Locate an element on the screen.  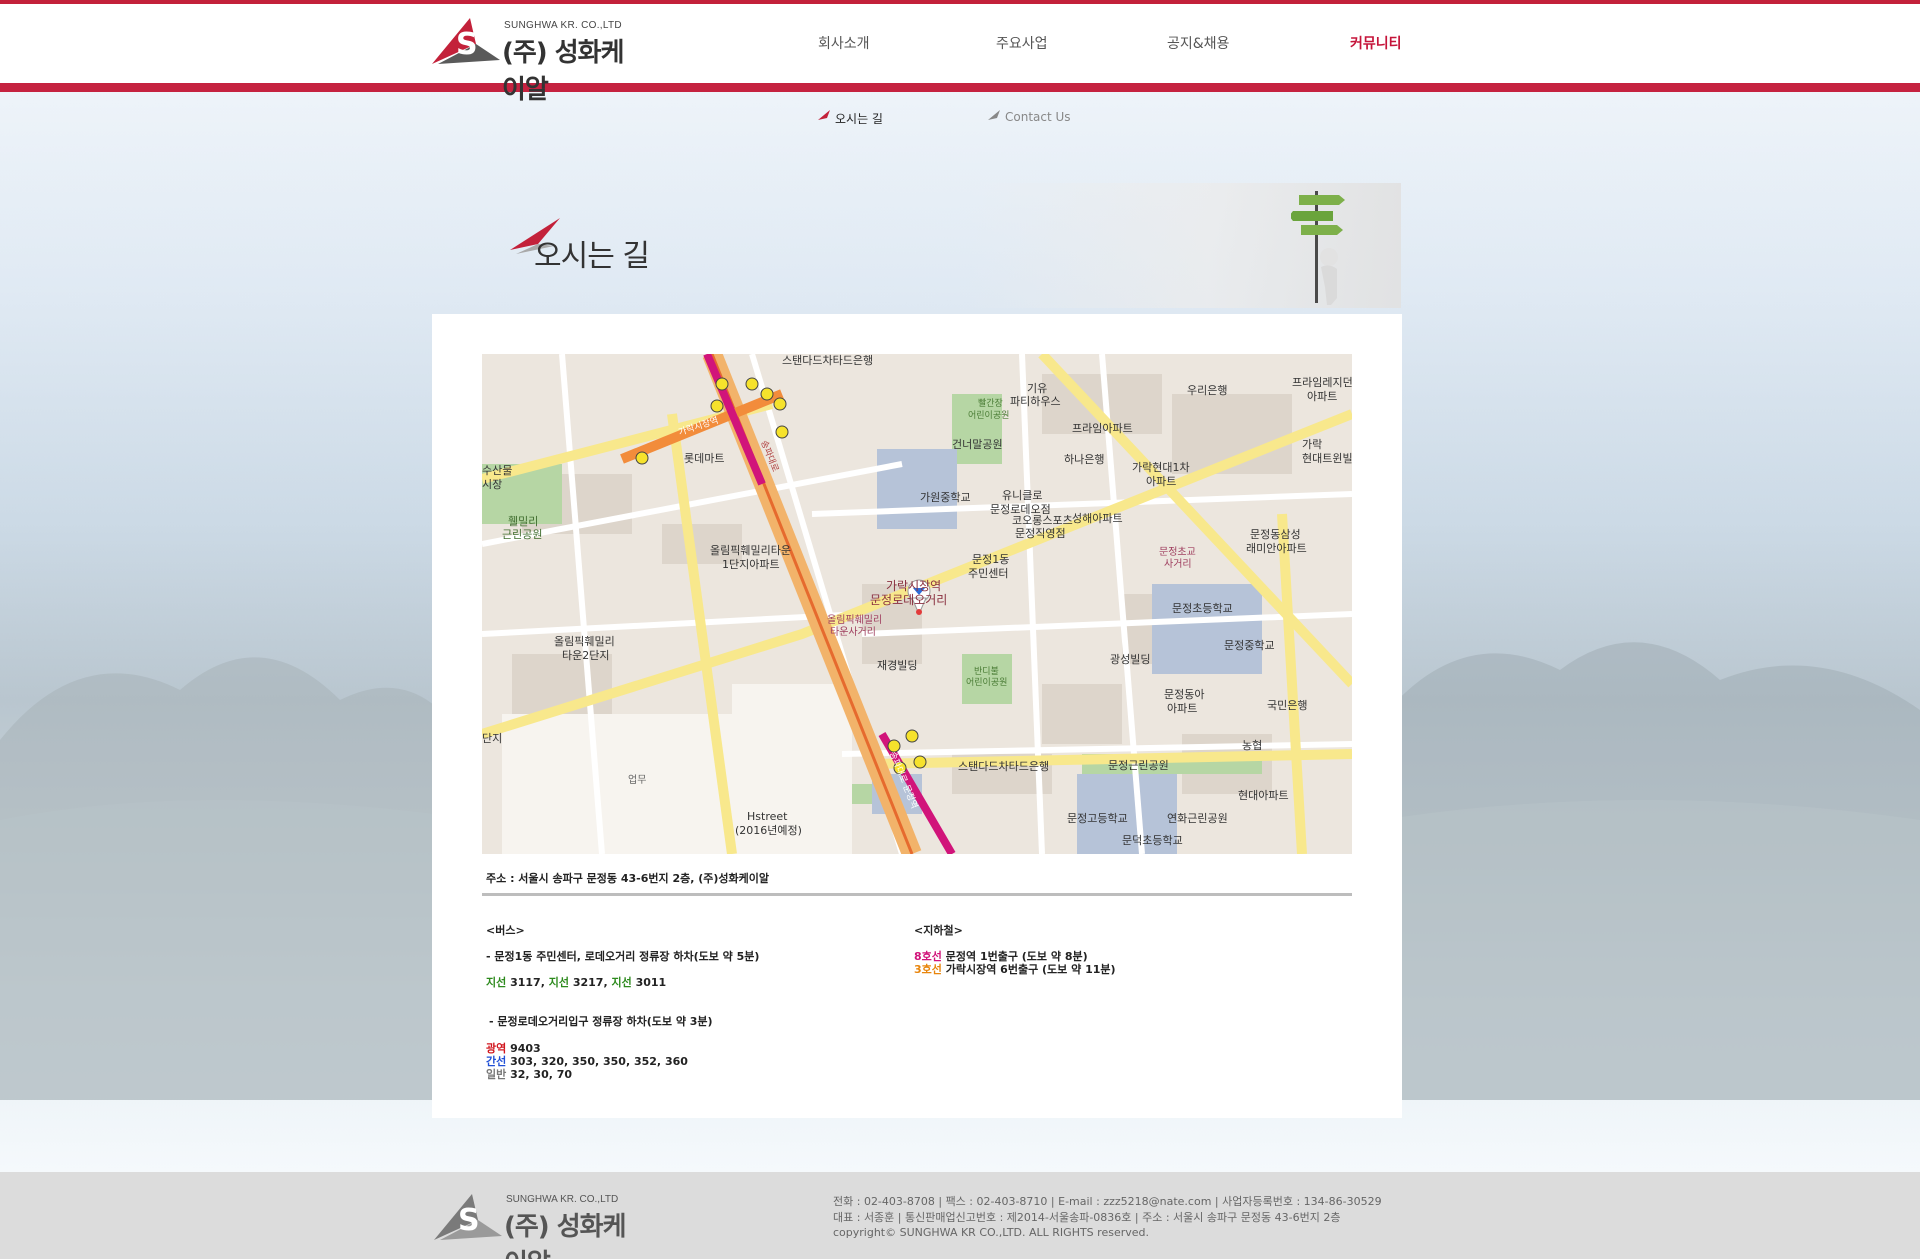
subnav-item-contact: Contact Us is located at coordinates (1038, 118).